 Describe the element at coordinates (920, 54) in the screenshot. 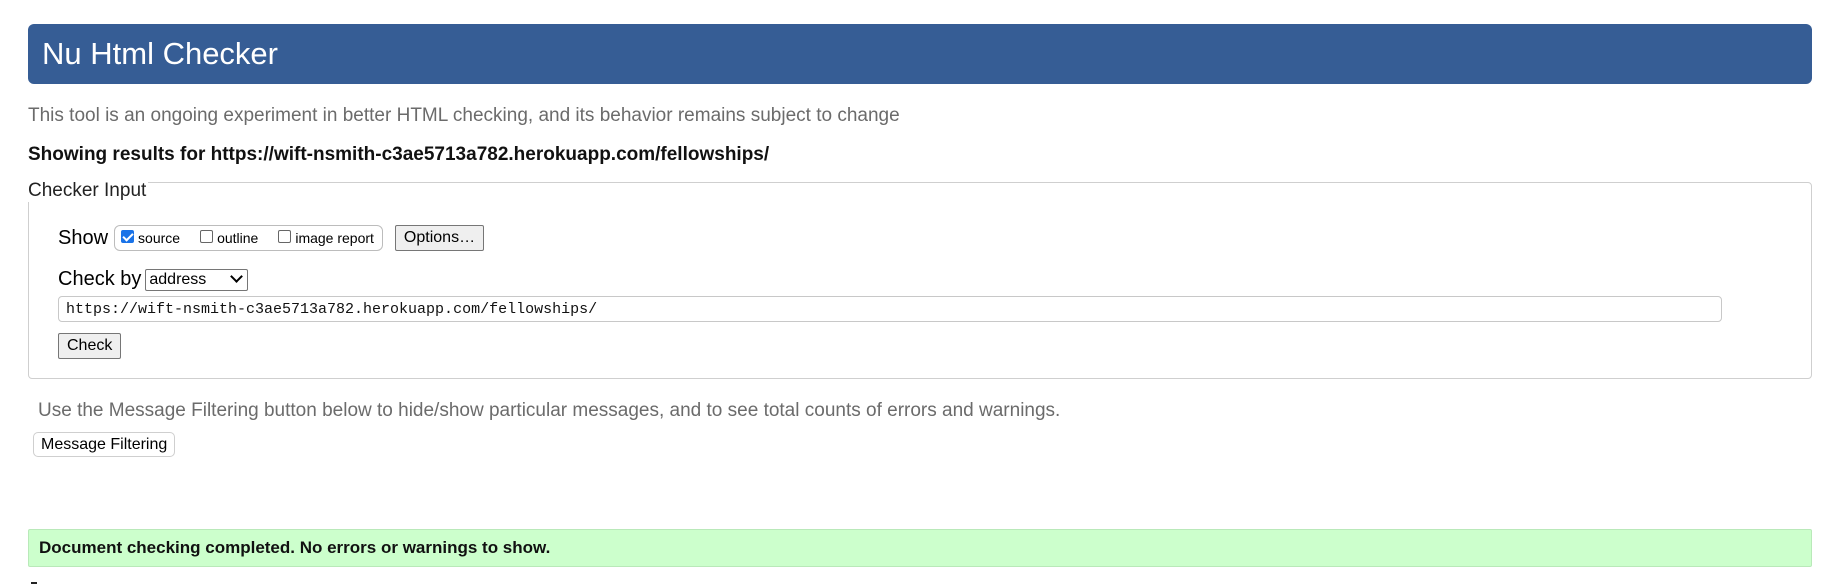

I see `app-header: Nu Html Checker` at that location.